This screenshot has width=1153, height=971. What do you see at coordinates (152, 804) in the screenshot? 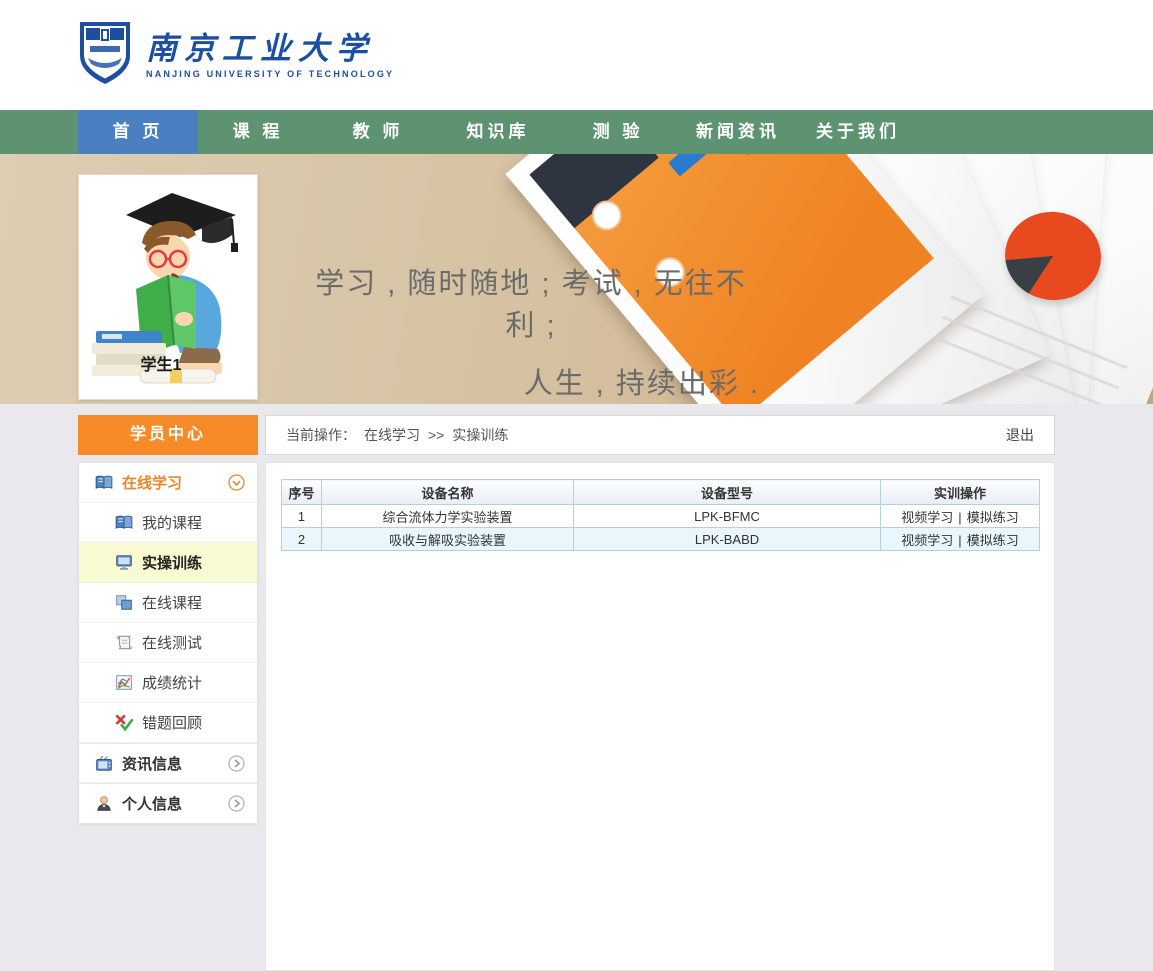
I see `sidebar-item-label: 个人信息` at bounding box center [152, 804].